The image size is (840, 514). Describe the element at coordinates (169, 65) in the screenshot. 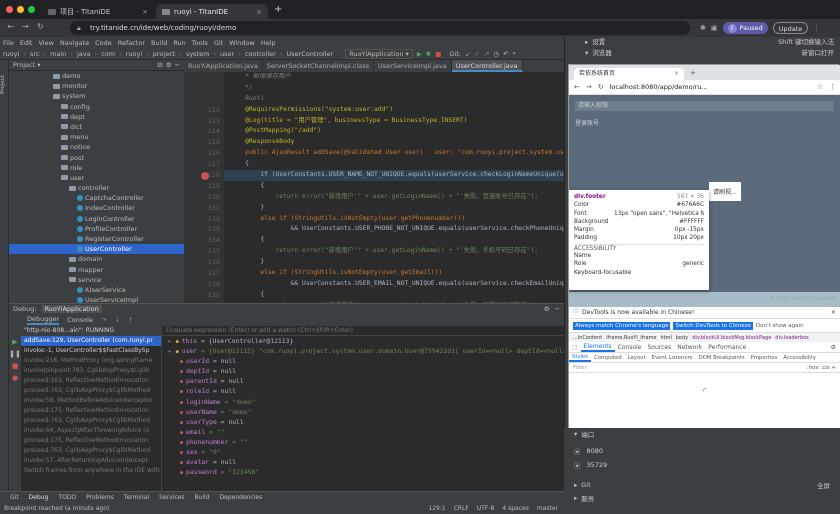

I see `gear-icon: ⚙` at that location.